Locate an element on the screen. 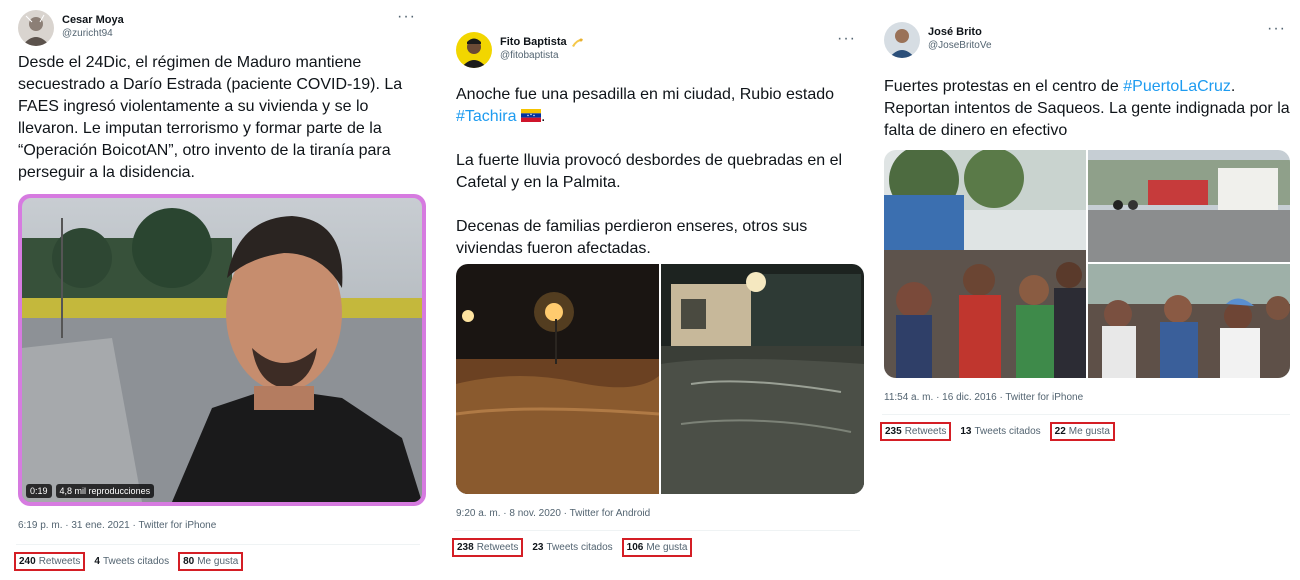 The height and width of the screenshot is (580, 1300). username: @zuricht94 is located at coordinates (93, 33).